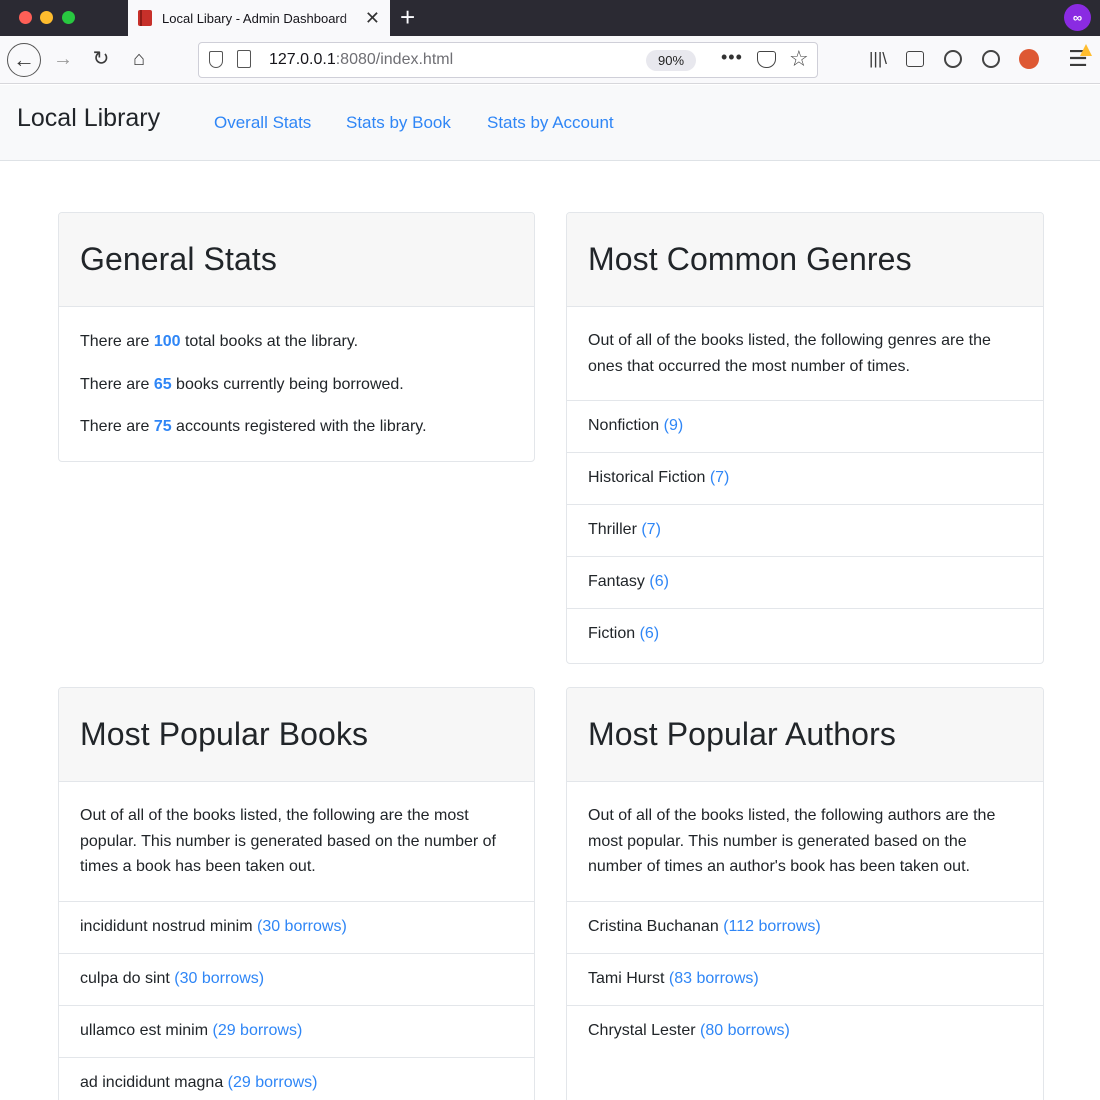 This screenshot has height=1100, width=1100. What do you see at coordinates (750, 259) in the screenshot?
I see `card-title: Most Common Genres` at bounding box center [750, 259].